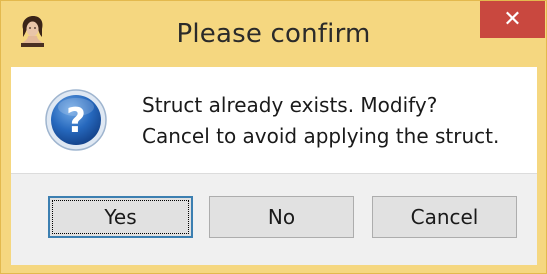  What do you see at coordinates (321, 136) in the screenshot?
I see `message-line-2: Cancel to avoid applying the struct.` at bounding box center [321, 136].